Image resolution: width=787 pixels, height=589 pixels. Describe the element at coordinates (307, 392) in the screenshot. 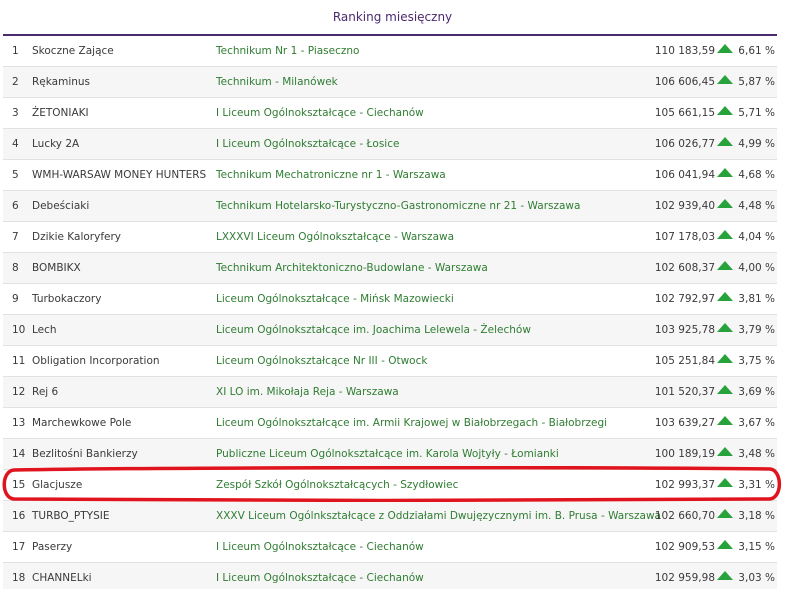

I see `school-name-link: XI LO im. Mikołaja Reja - Warszawa` at that location.